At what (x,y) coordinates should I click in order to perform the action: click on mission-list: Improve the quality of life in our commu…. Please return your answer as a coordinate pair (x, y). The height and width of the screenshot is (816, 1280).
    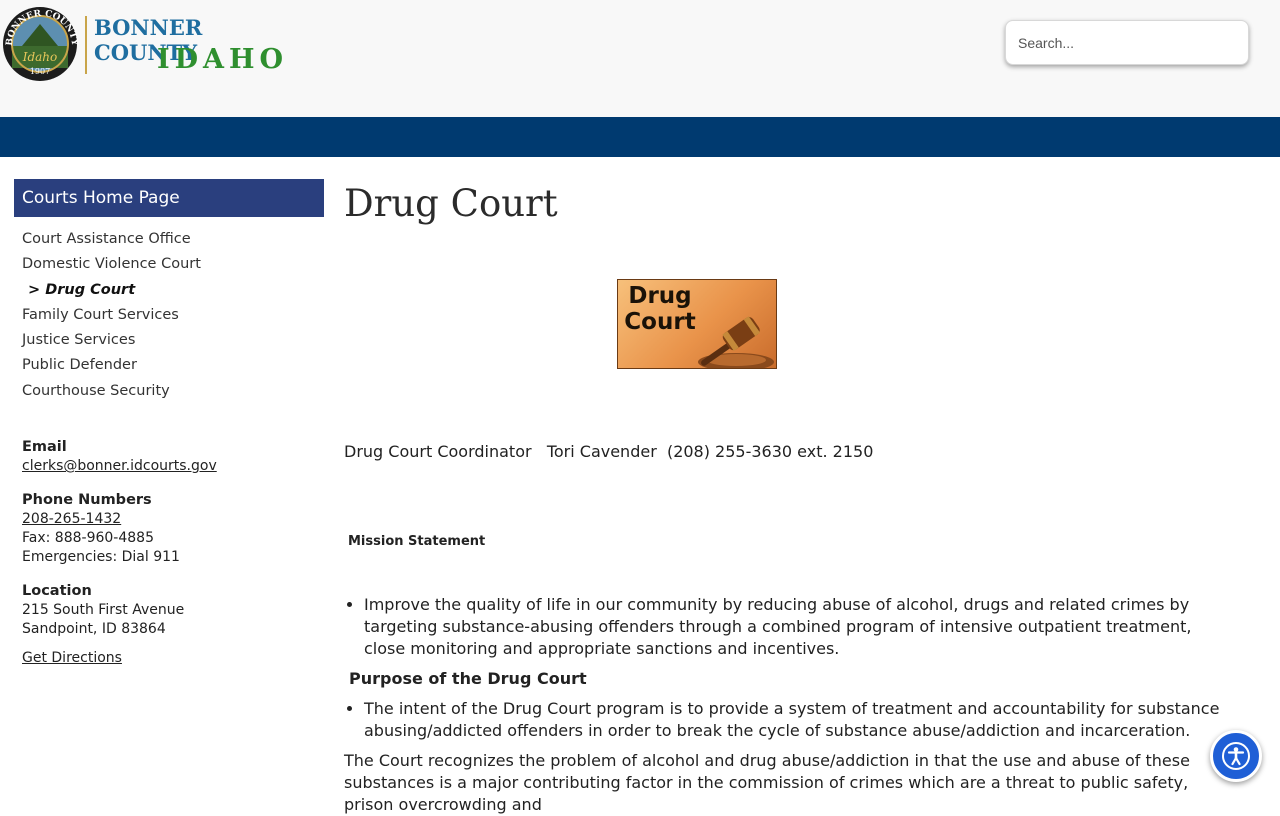
    Looking at the image, I should click on (789, 627).